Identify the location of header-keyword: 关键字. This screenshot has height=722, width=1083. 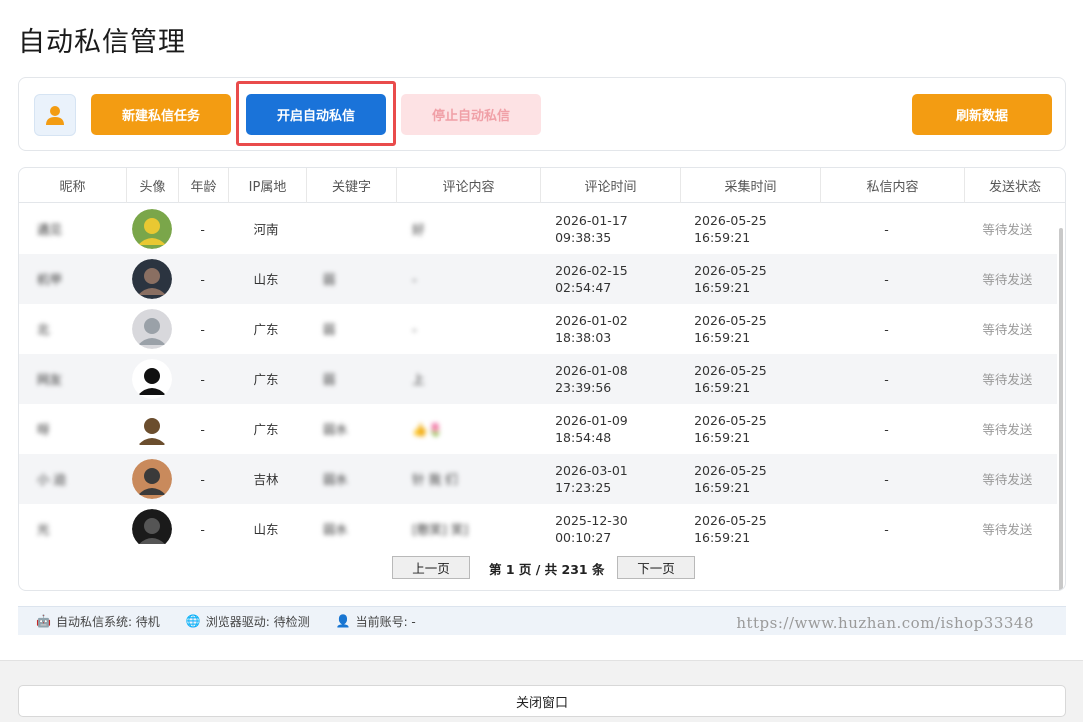
(352, 185).